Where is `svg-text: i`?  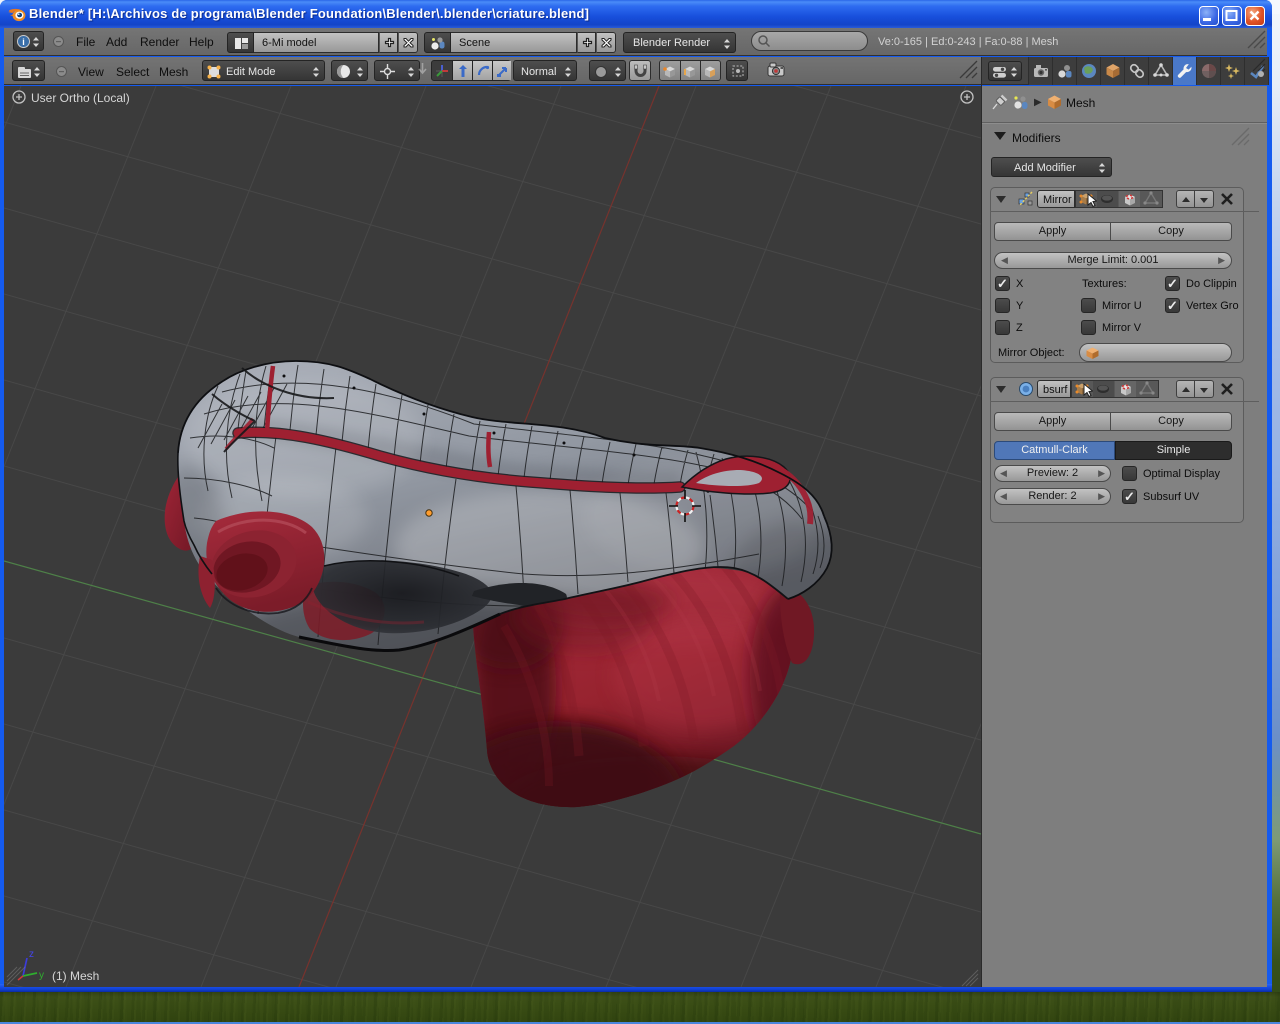 svg-text: i is located at coordinates (23, 42).